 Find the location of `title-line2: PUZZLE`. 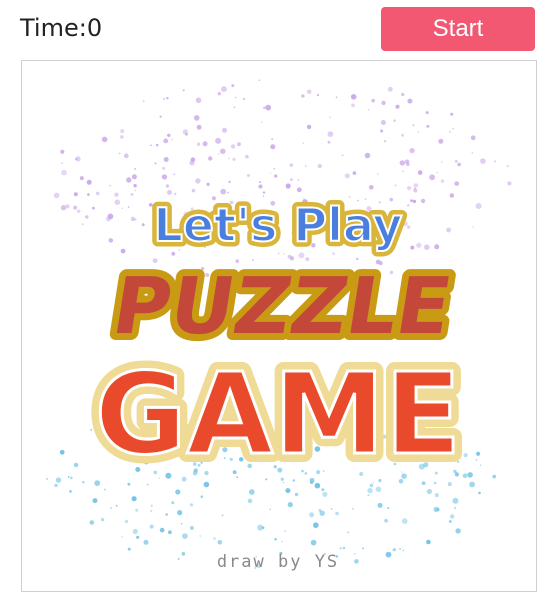

title-line2: PUZZLE is located at coordinates (282, 305).